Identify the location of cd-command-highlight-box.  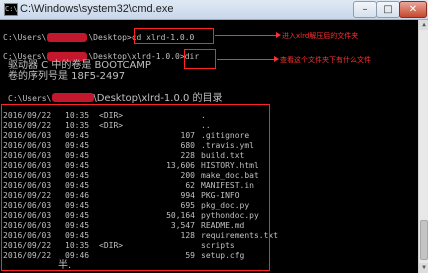
(174, 36).